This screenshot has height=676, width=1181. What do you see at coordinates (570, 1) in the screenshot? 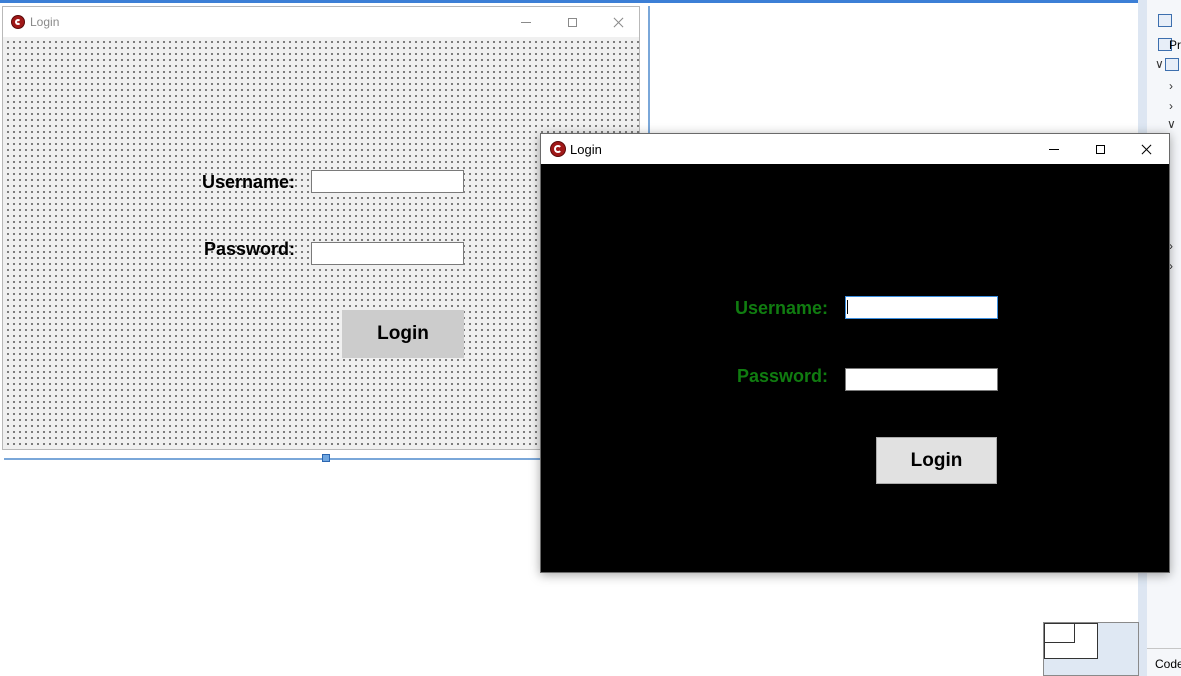
I see `top-accent-bar` at bounding box center [570, 1].